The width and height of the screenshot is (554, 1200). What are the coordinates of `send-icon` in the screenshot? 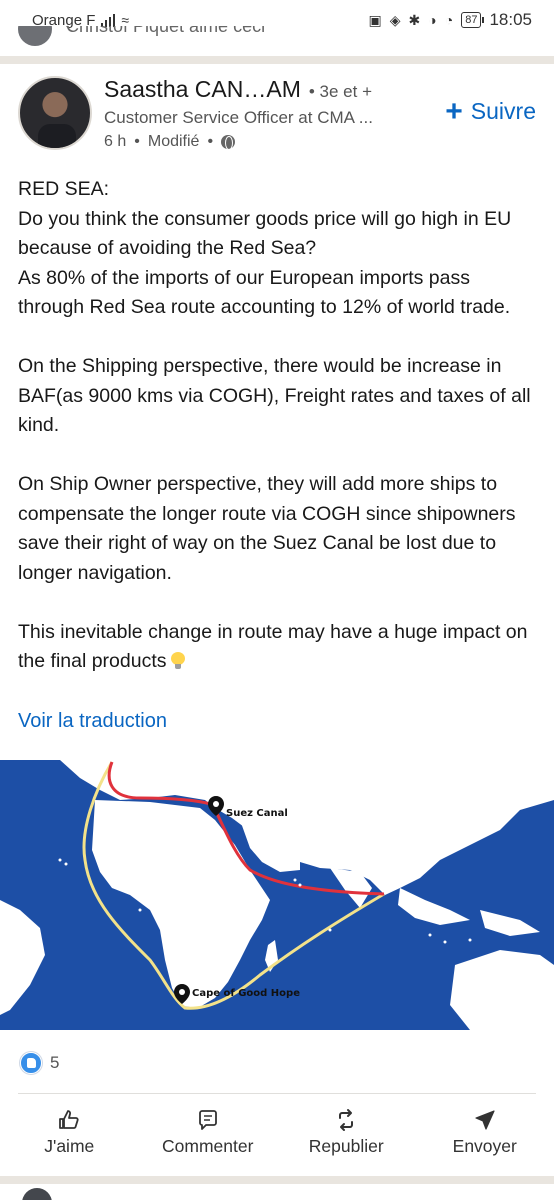 It's located at (485, 1120).